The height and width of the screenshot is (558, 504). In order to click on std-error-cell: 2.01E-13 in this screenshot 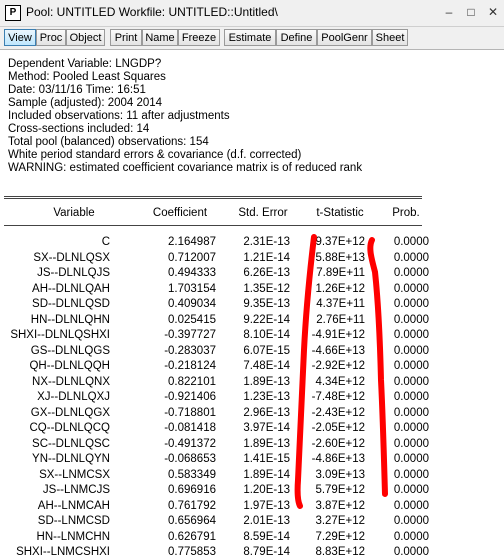, I will do `click(266, 521)`.